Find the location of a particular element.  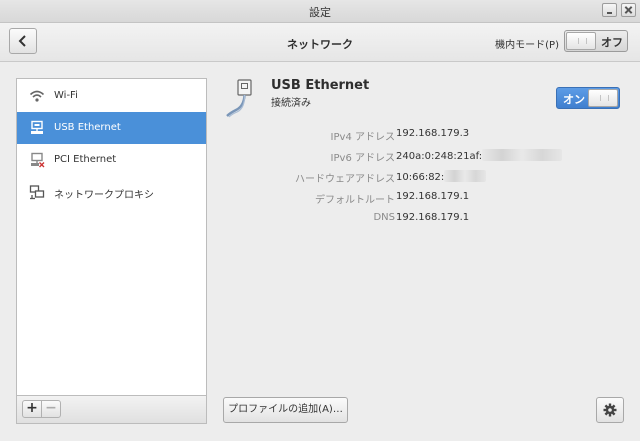

detail-row-dns: DNS 192.168.179.1 is located at coordinates (430, 220).